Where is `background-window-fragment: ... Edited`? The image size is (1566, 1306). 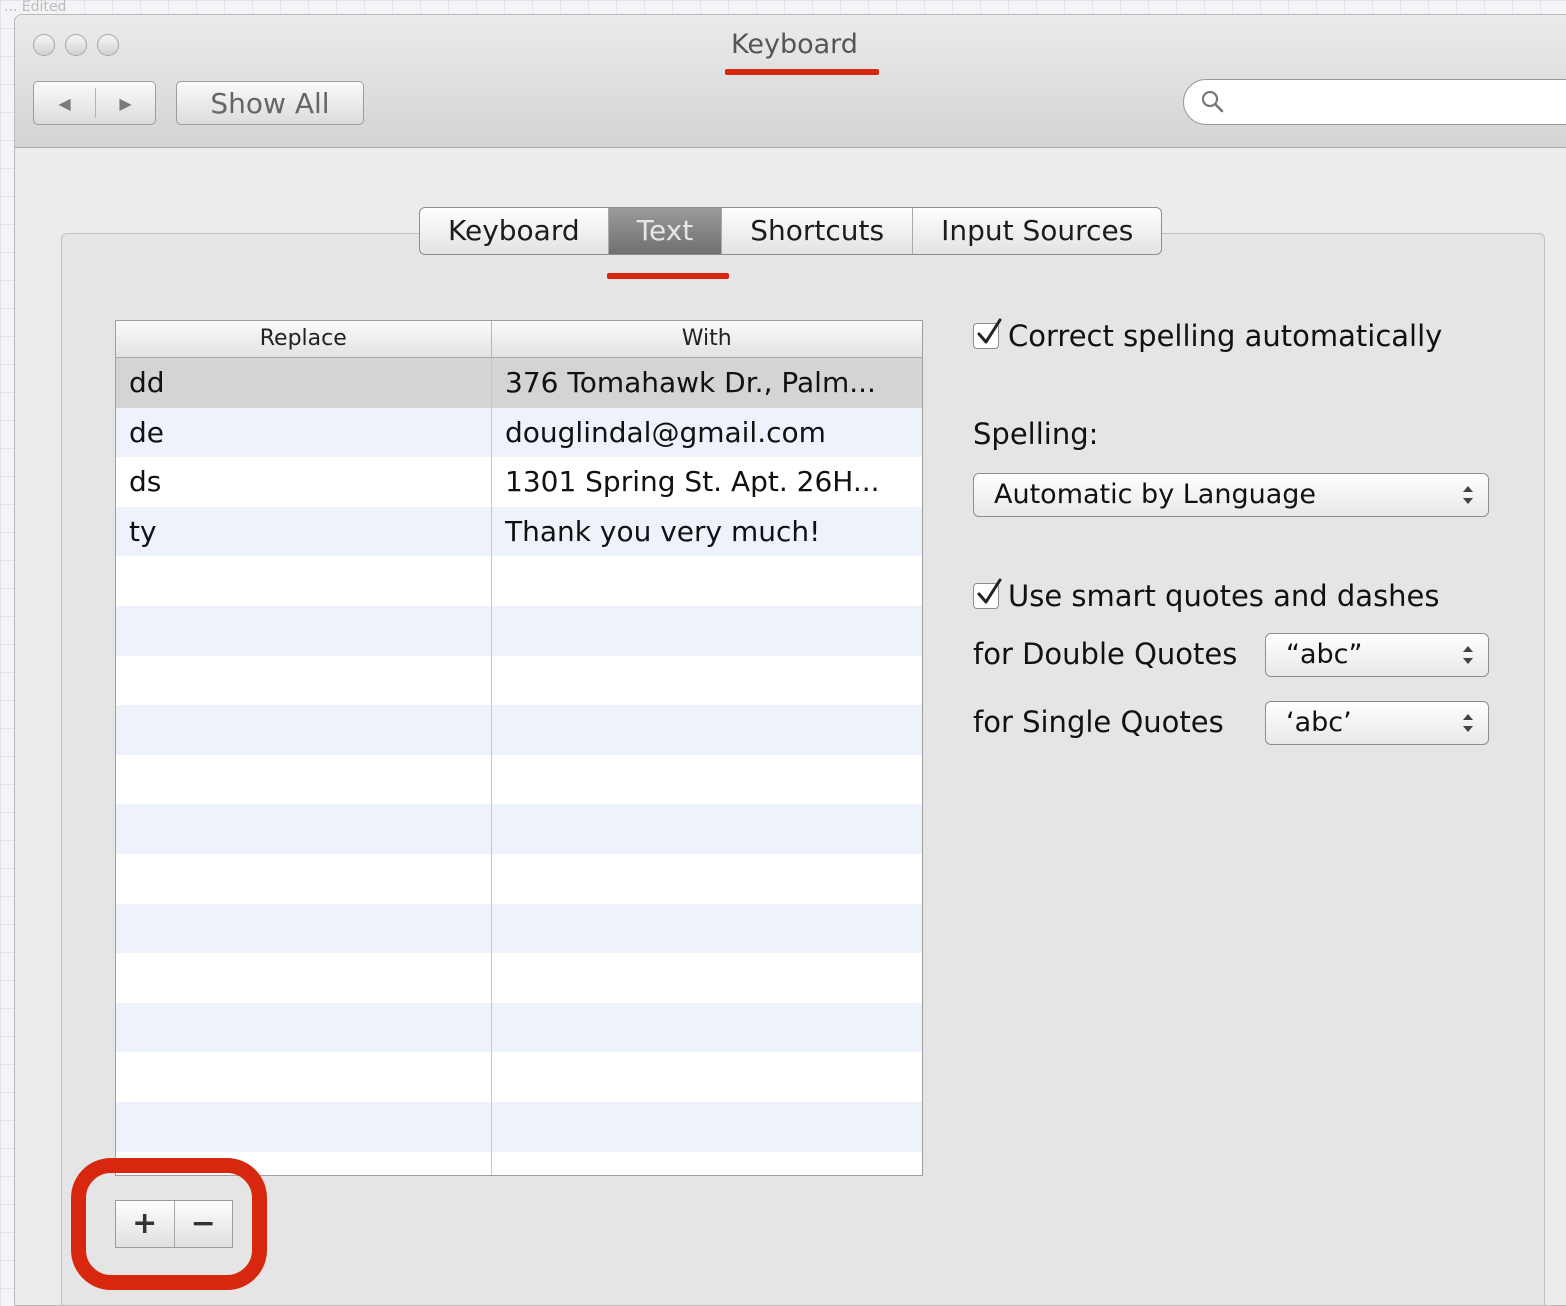
background-window-fragment: ... Edited is located at coordinates (35, 7).